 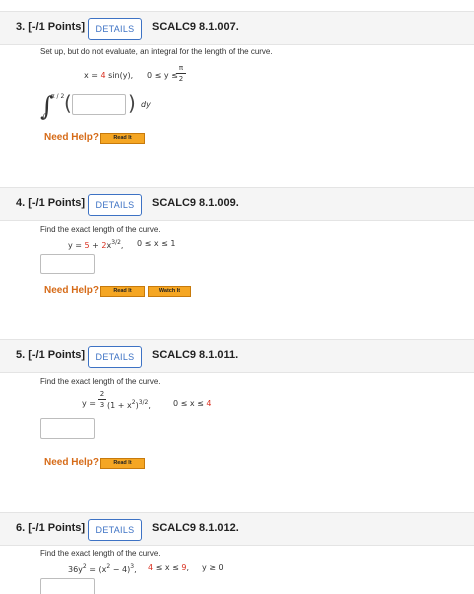 I want to click on question-4-range: 0 ≤ x ≤ 1, so click(x=156, y=243).